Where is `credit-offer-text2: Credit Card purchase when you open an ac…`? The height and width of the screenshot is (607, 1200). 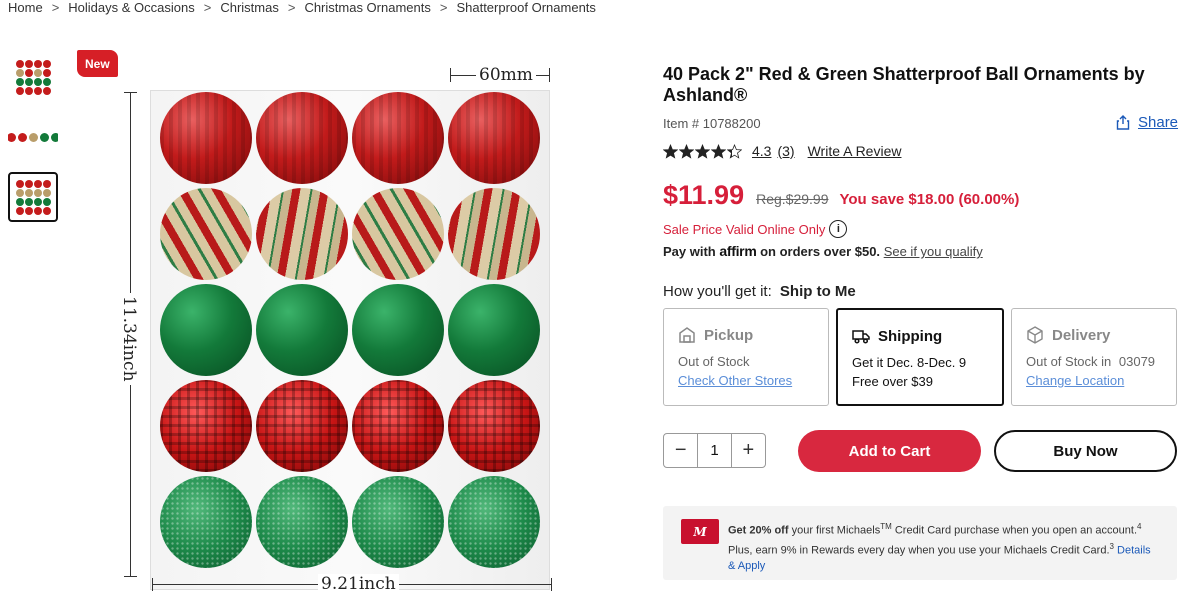
credit-offer-text2: Credit Card purchase when you open an ac… is located at coordinates (1015, 530).